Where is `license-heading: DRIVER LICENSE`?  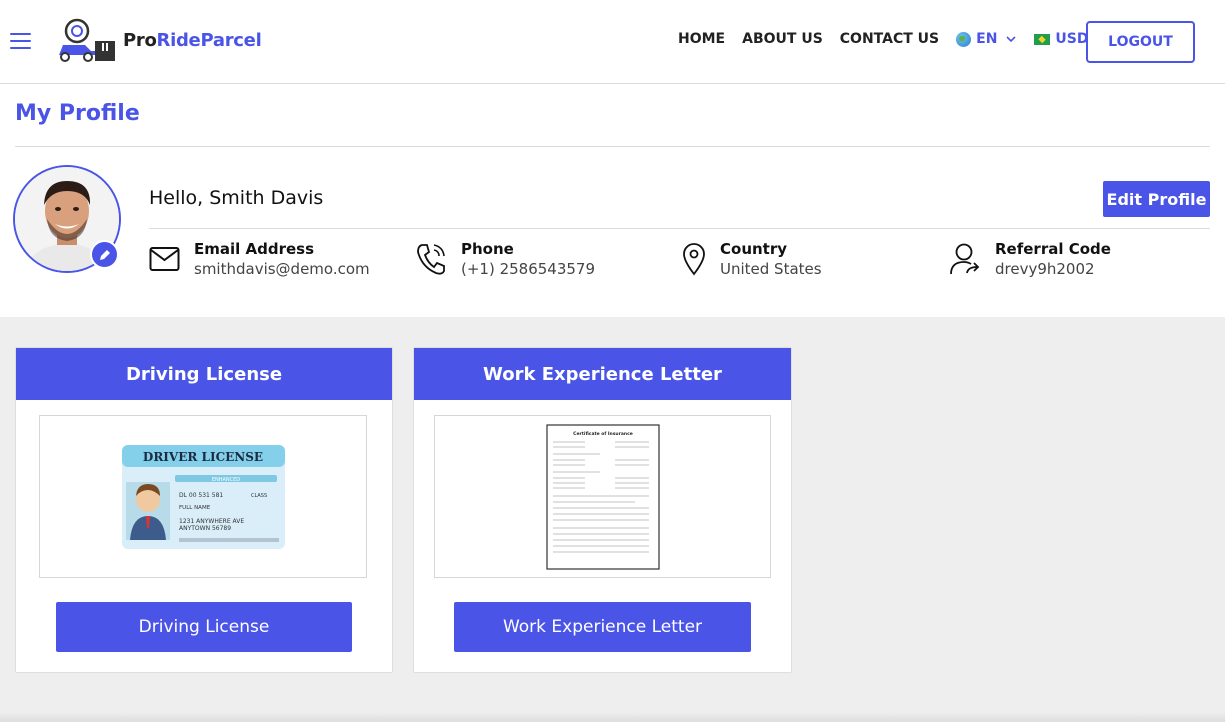
license-heading: DRIVER LICENSE is located at coordinates (203, 457).